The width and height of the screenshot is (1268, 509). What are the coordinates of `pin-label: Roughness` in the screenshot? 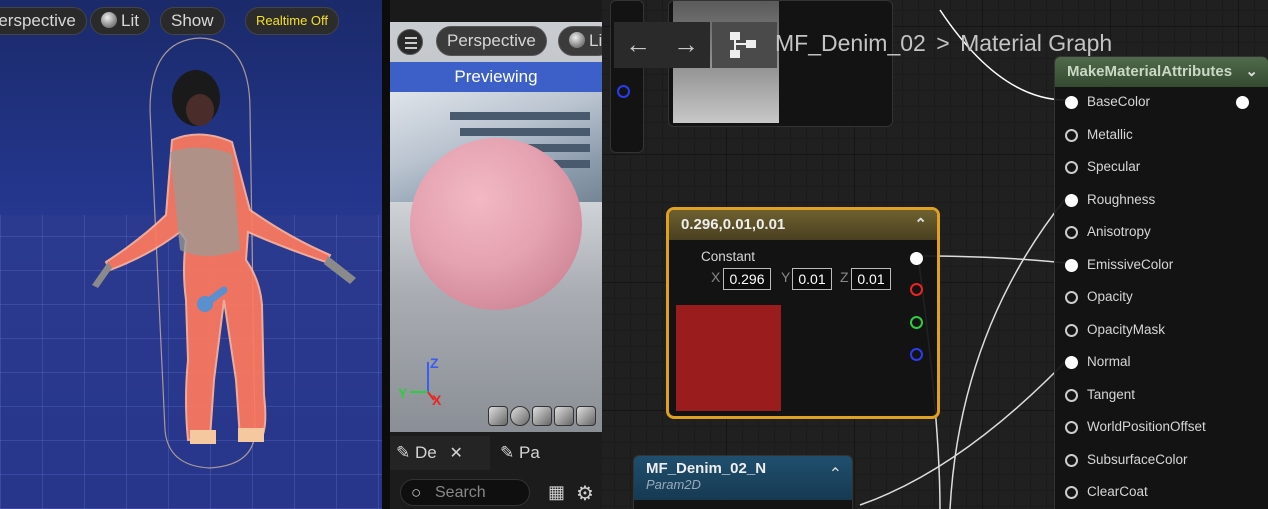 It's located at (1121, 199).